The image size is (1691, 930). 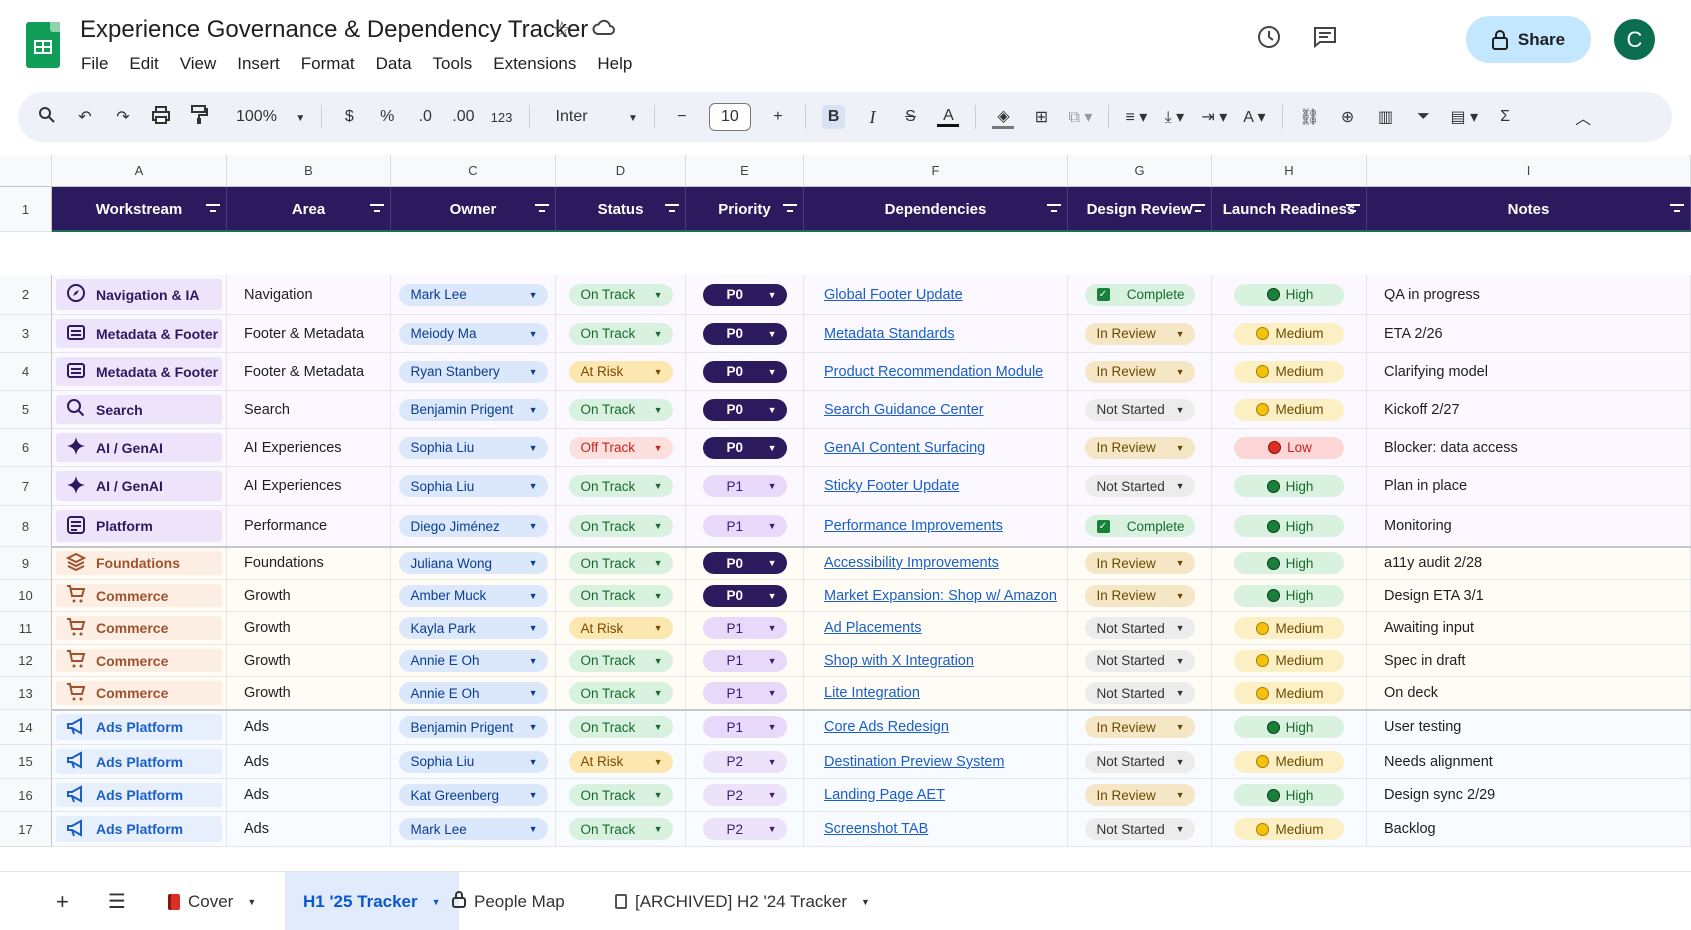 I want to click on vertical-align-icon: ⤓ ▾, so click(x=1174, y=117).